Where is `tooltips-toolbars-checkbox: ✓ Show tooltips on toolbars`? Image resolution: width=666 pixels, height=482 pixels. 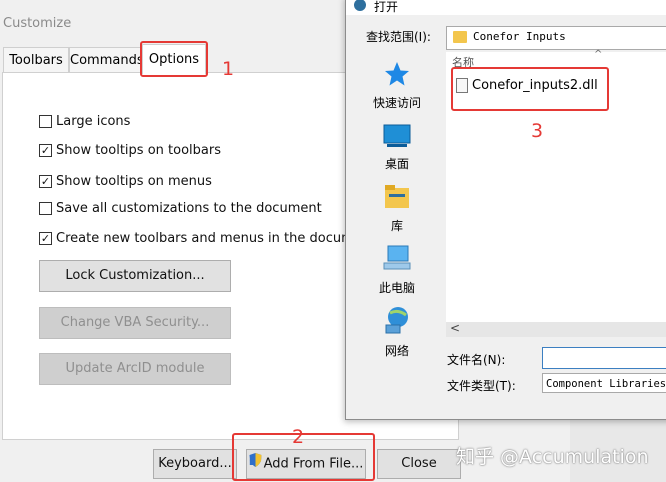 tooltips-toolbars-checkbox: ✓ Show tooltips on toolbars is located at coordinates (130, 150).